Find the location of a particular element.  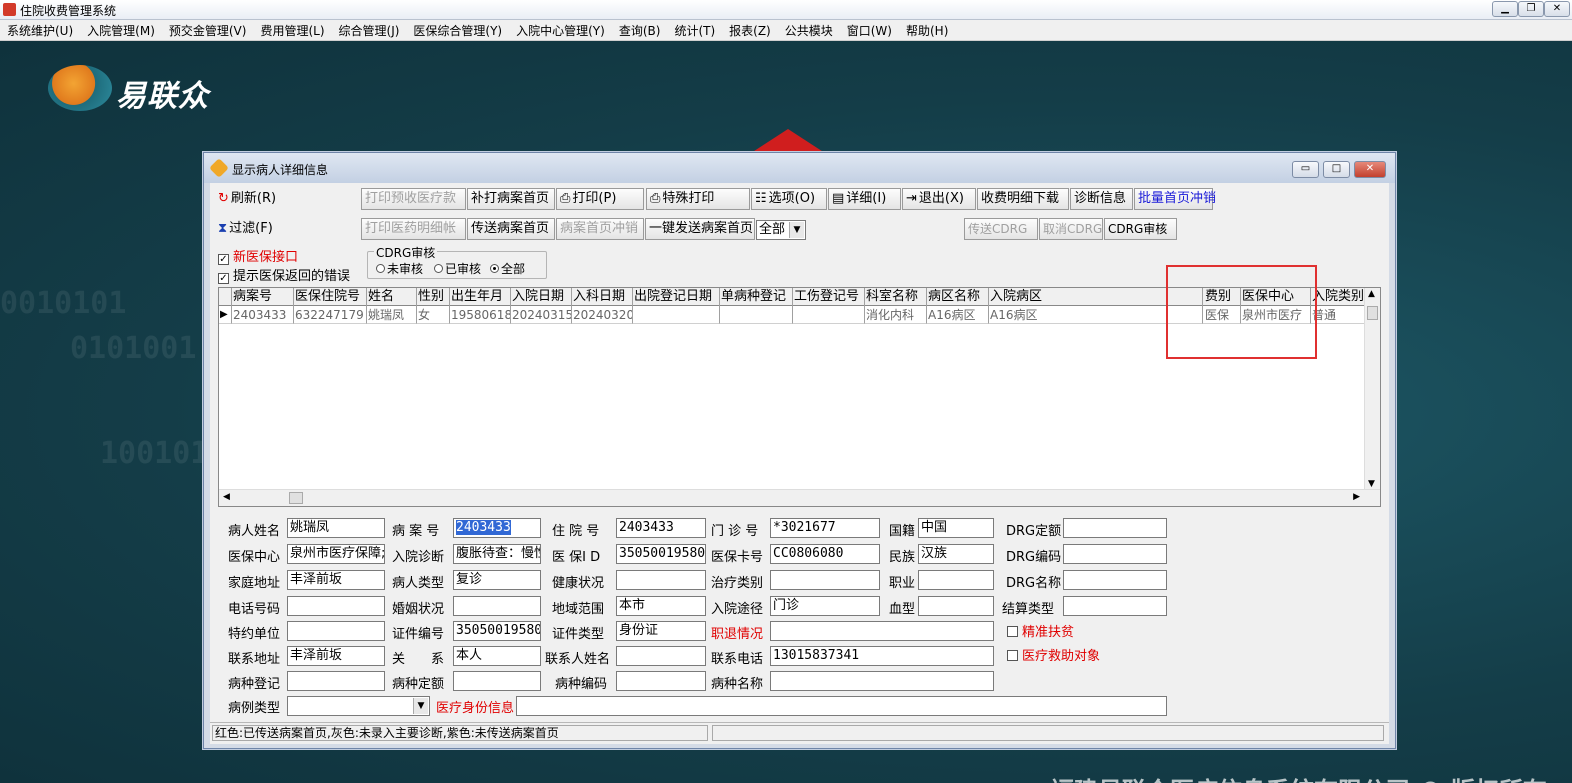

menu-help: 帮助(H) is located at coordinates (927, 30).